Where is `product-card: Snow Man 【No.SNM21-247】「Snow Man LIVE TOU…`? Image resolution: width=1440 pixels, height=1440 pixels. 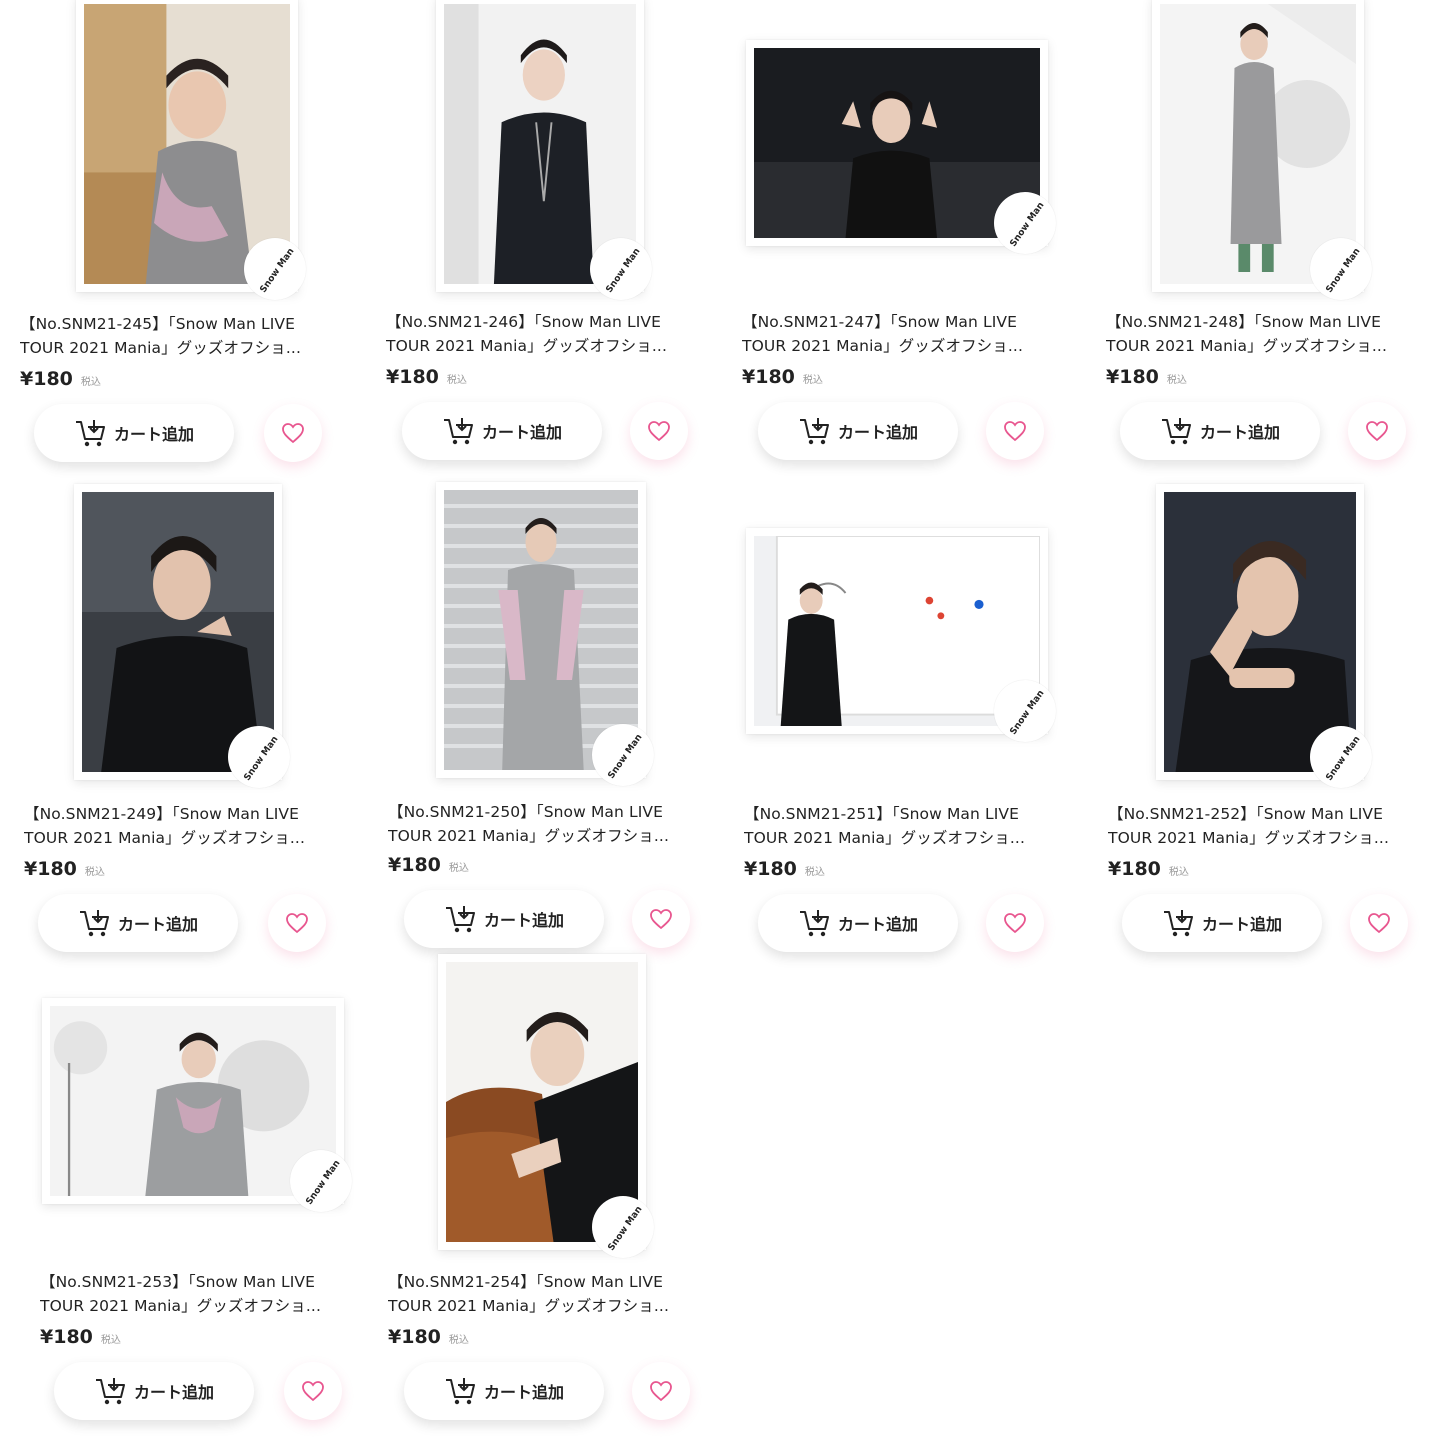 product-card: Snow Man 【No.SNM21-247】「Snow Man LIVE TOU… is located at coordinates (912, 235).